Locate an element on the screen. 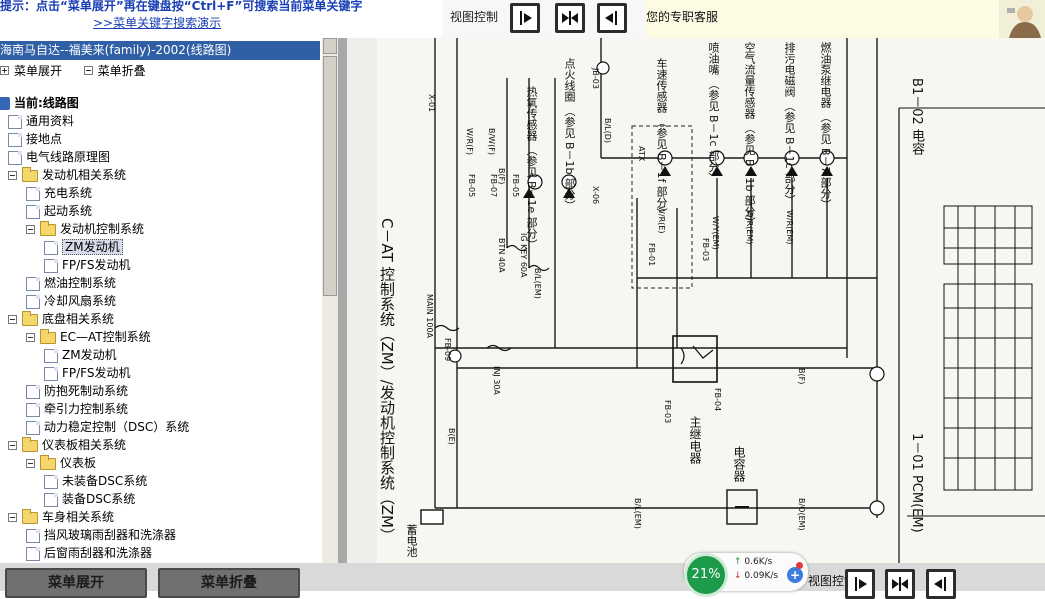 The image size is (1045, 599). menu-tree-label: 装备DSC系统 is located at coordinates (99, 499).